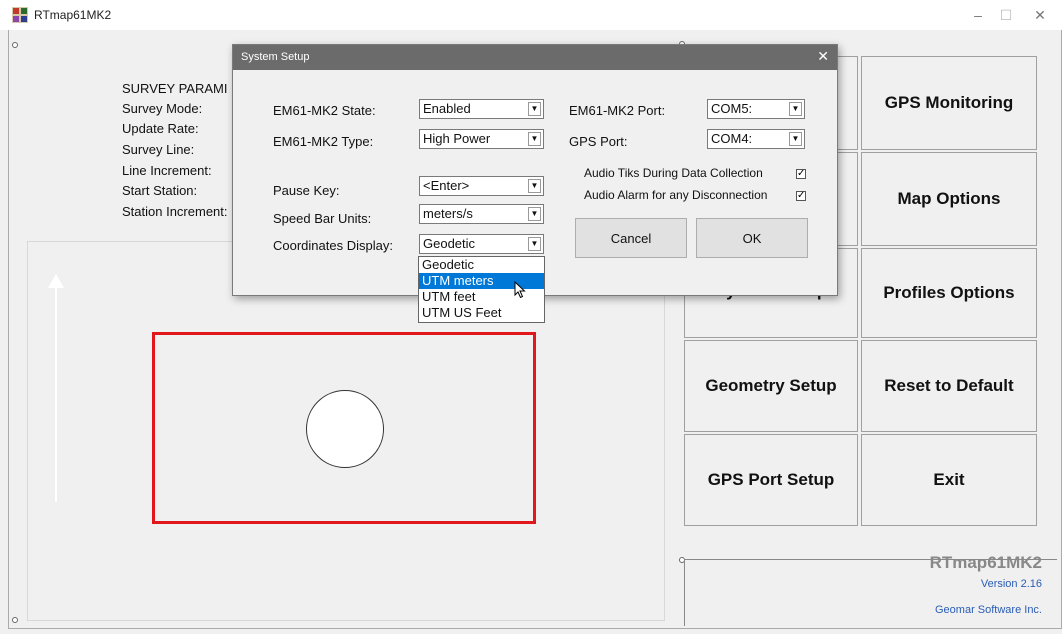 The width and height of the screenshot is (1062, 634). Describe the element at coordinates (447, 108) in the screenshot. I see `em61-state-value: Enabled` at that location.